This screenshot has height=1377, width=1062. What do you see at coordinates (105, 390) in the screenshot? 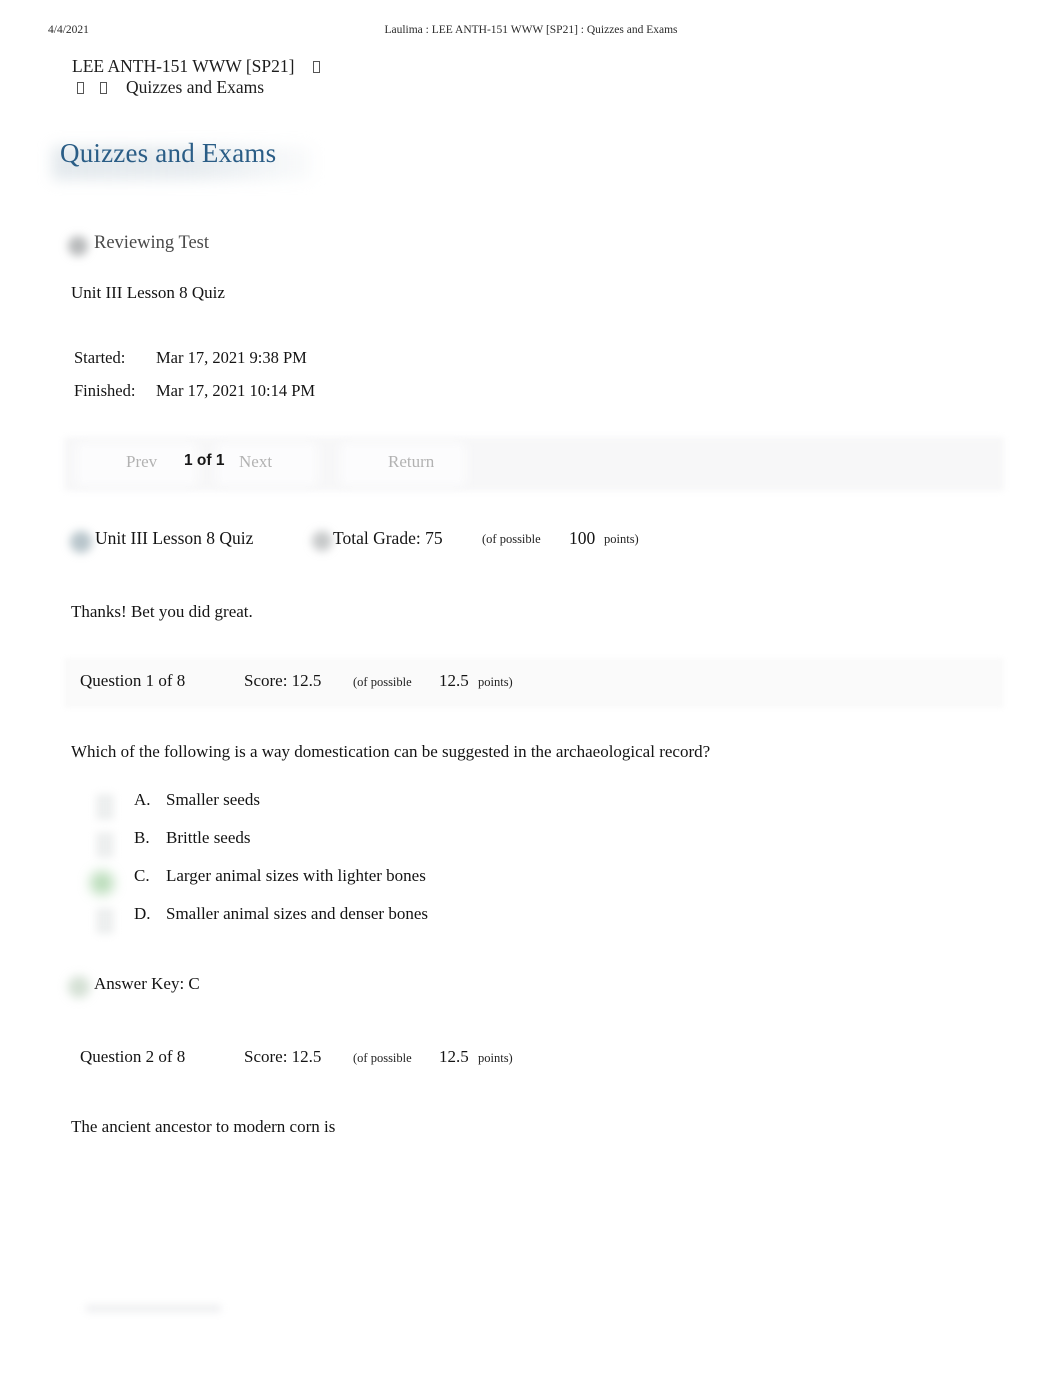
I see `finished-label: Finished:` at bounding box center [105, 390].